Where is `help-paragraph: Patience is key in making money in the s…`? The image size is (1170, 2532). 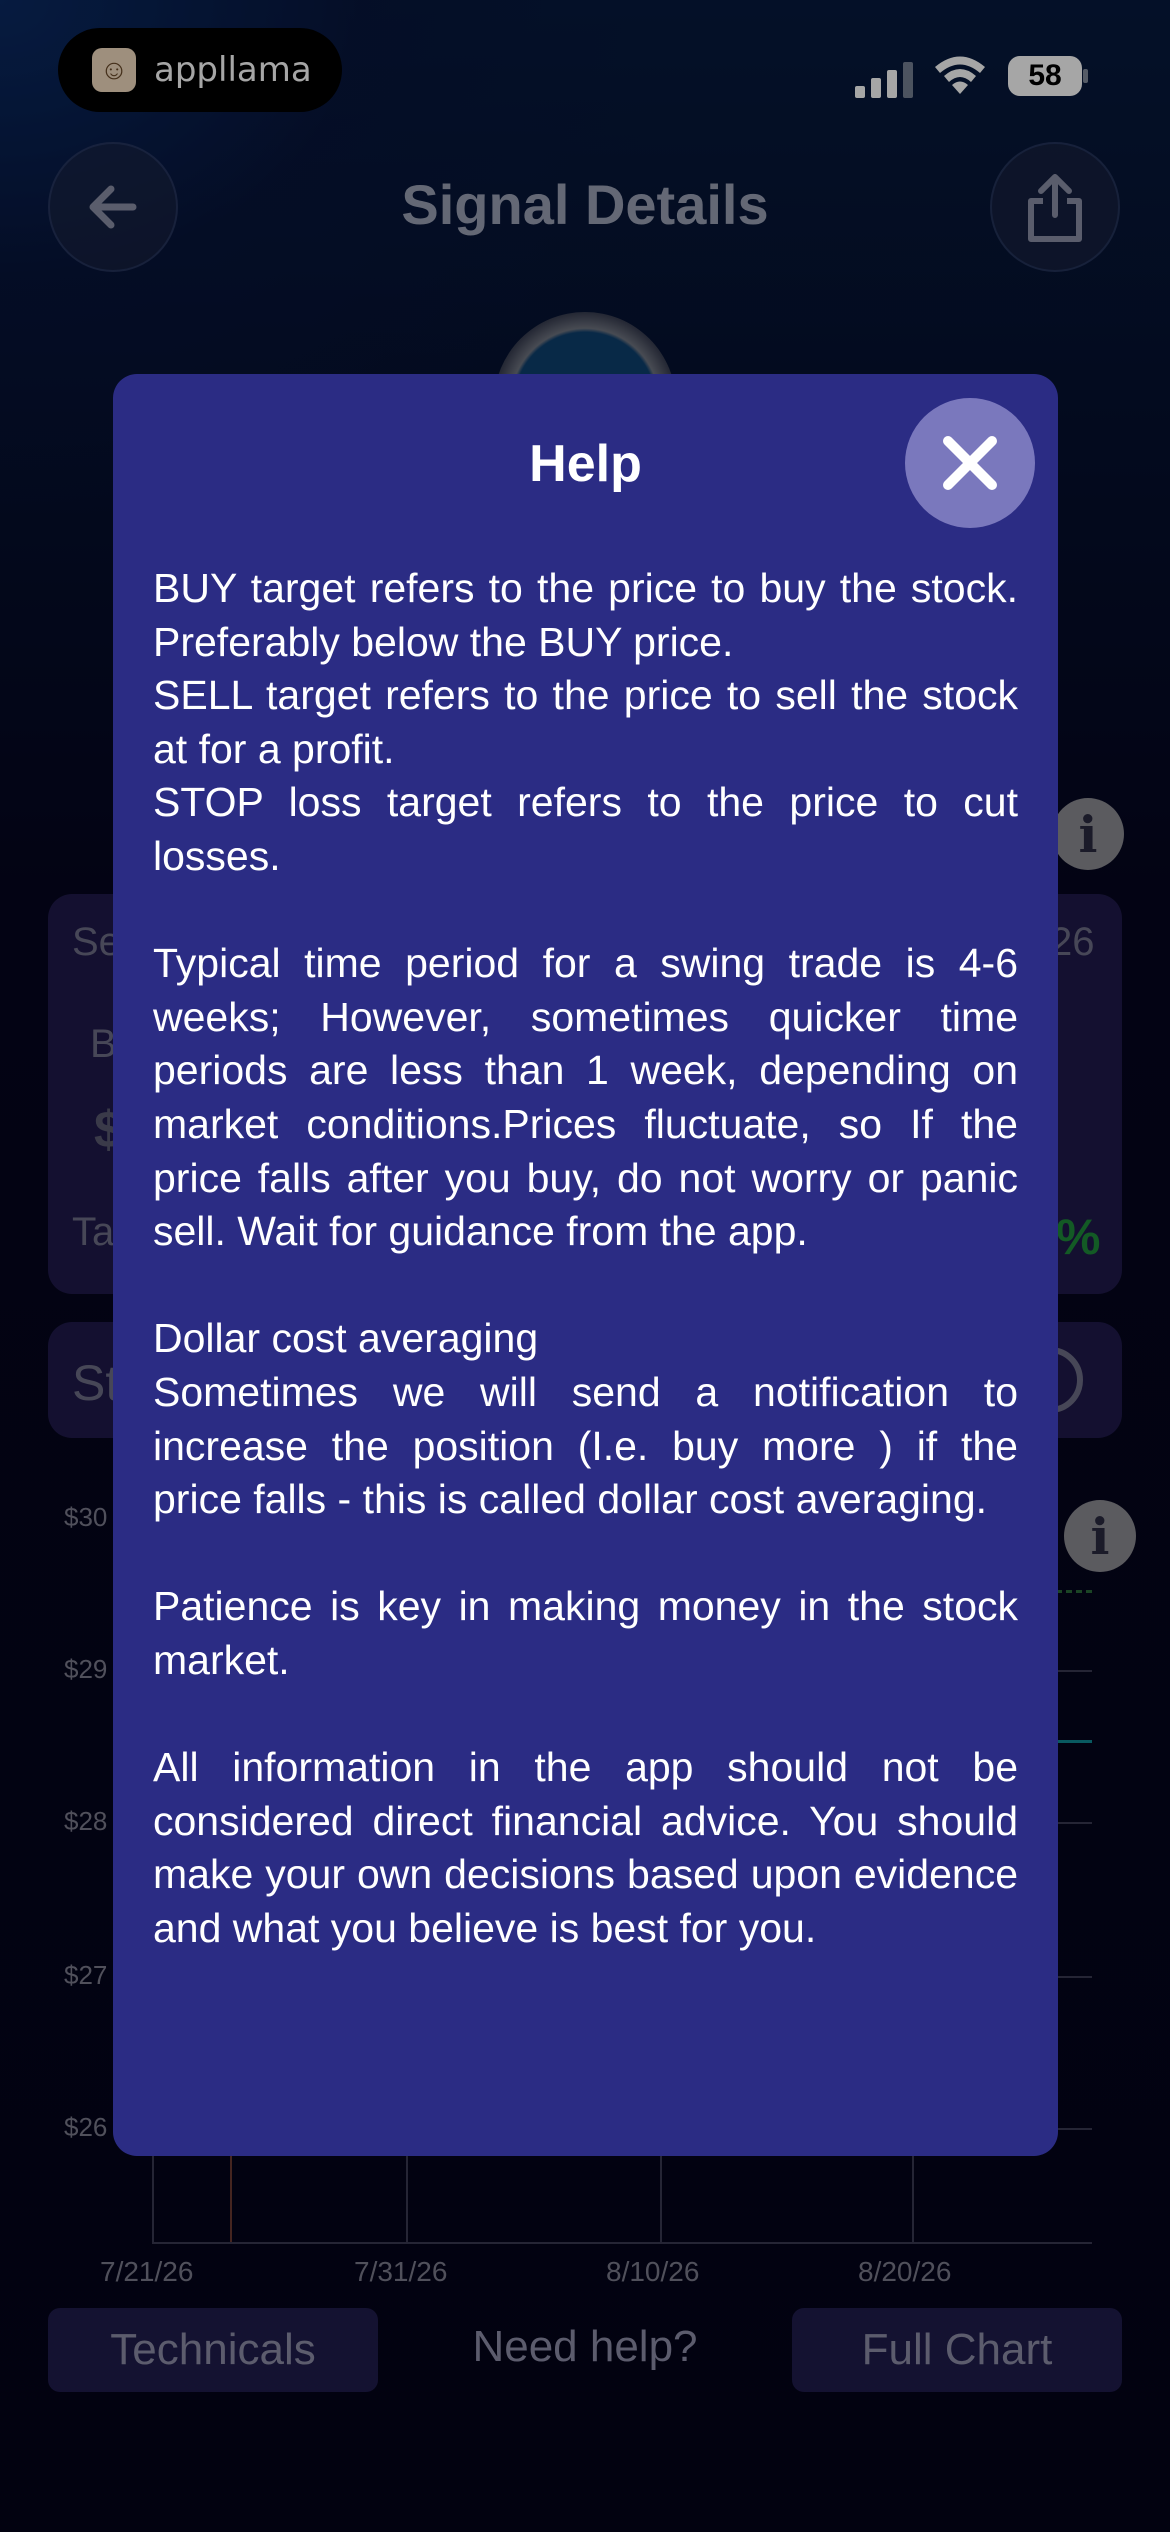 help-paragraph: Patience is key in making money in the s… is located at coordinates (585, 1633).